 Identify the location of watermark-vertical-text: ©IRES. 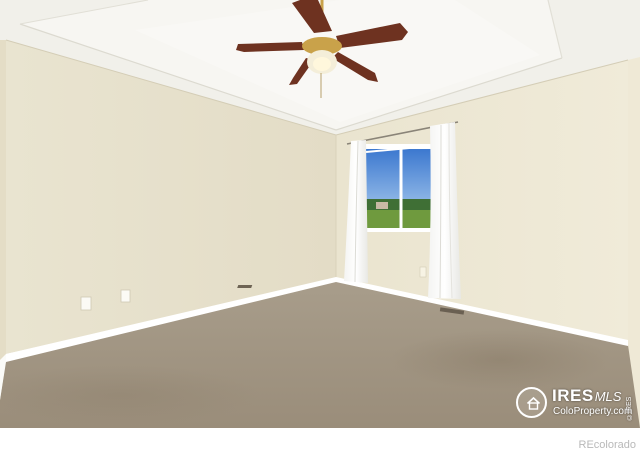
(629, 408).